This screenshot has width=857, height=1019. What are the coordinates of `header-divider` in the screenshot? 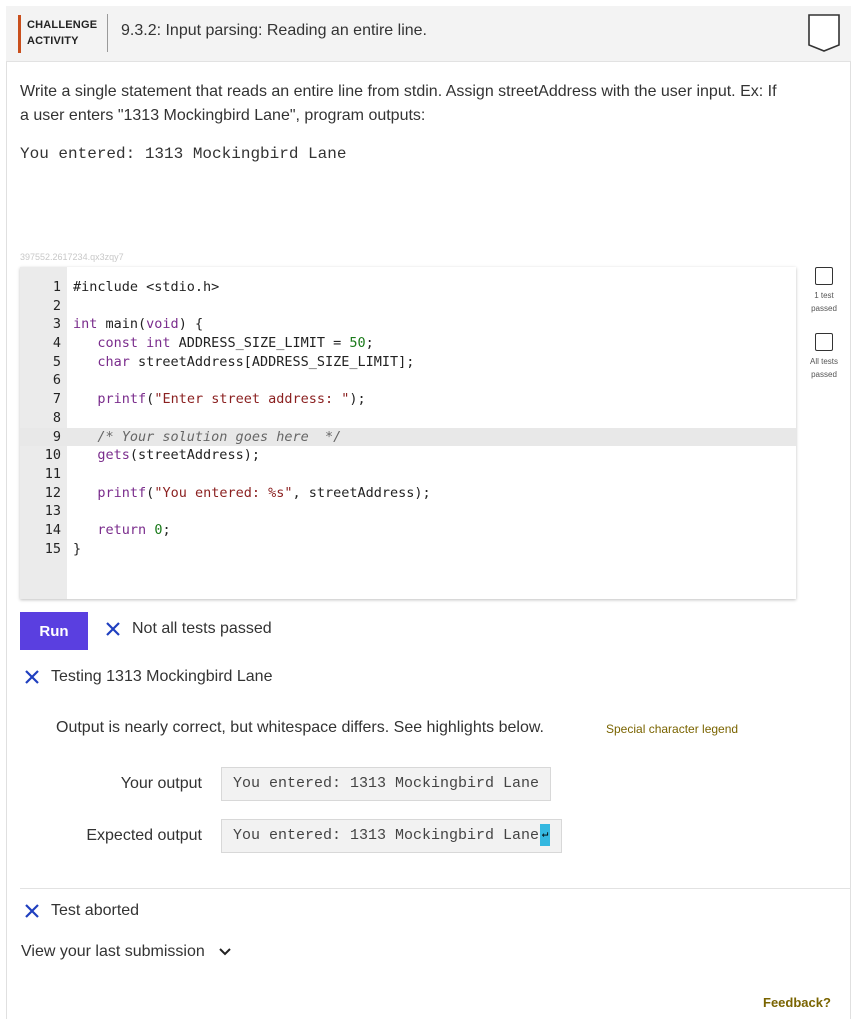 It's located at (107, 33).